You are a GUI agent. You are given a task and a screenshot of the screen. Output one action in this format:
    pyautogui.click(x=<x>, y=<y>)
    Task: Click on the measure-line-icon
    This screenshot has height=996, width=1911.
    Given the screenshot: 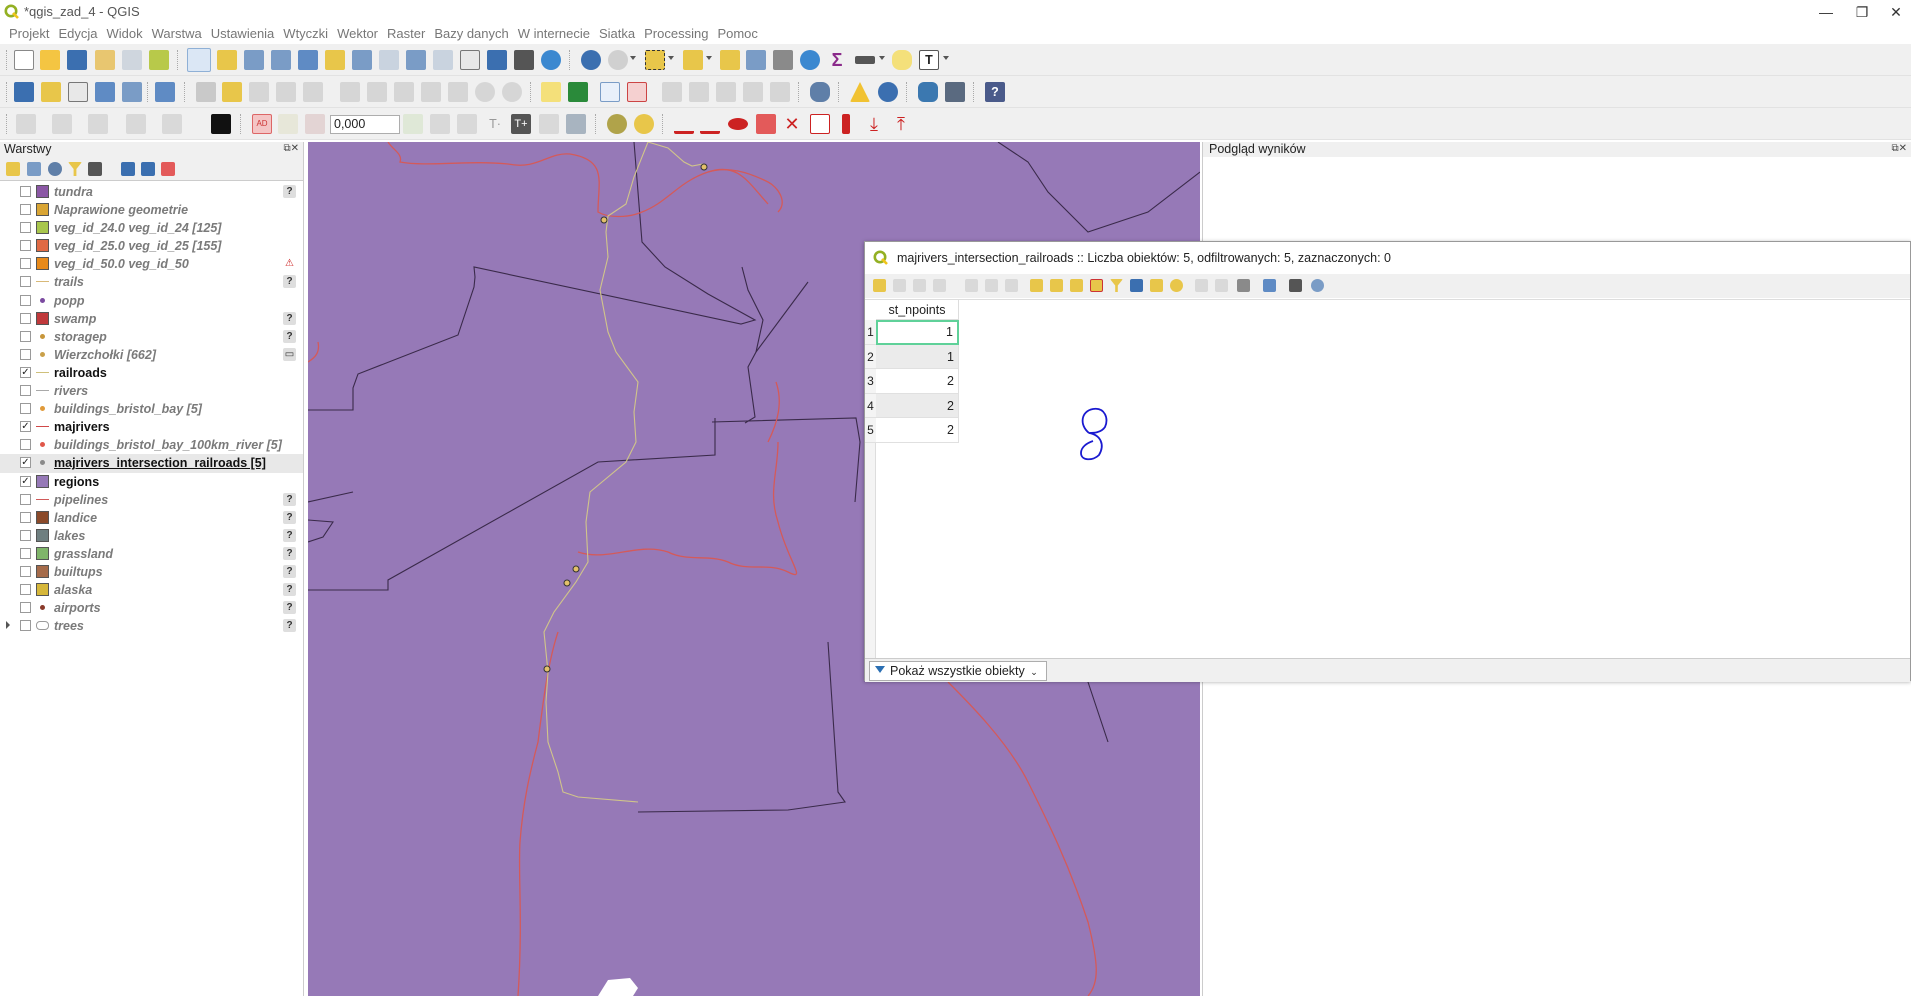 What is the action you would take?
    pyautogui.click(x=865, y=60)
    